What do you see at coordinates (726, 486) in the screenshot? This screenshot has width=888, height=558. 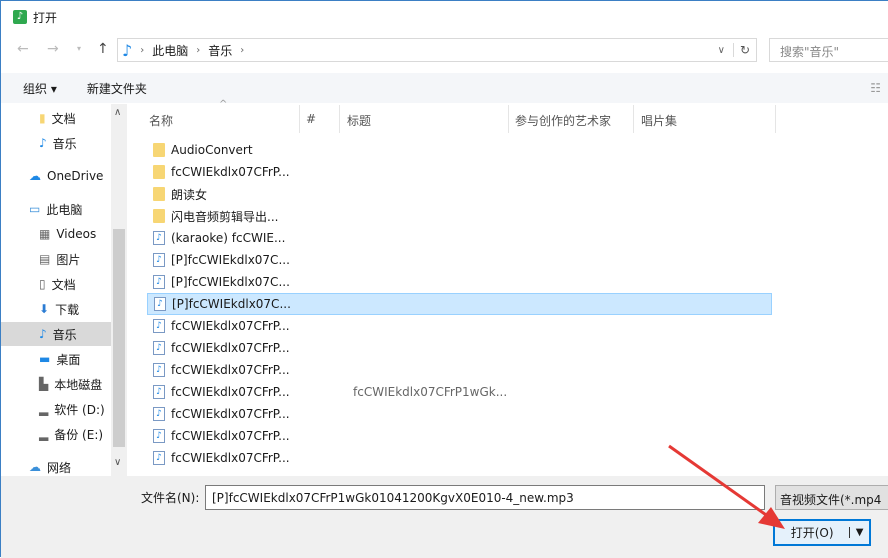 I see `red-arrow-annotation` at bounding box center [726, 486].